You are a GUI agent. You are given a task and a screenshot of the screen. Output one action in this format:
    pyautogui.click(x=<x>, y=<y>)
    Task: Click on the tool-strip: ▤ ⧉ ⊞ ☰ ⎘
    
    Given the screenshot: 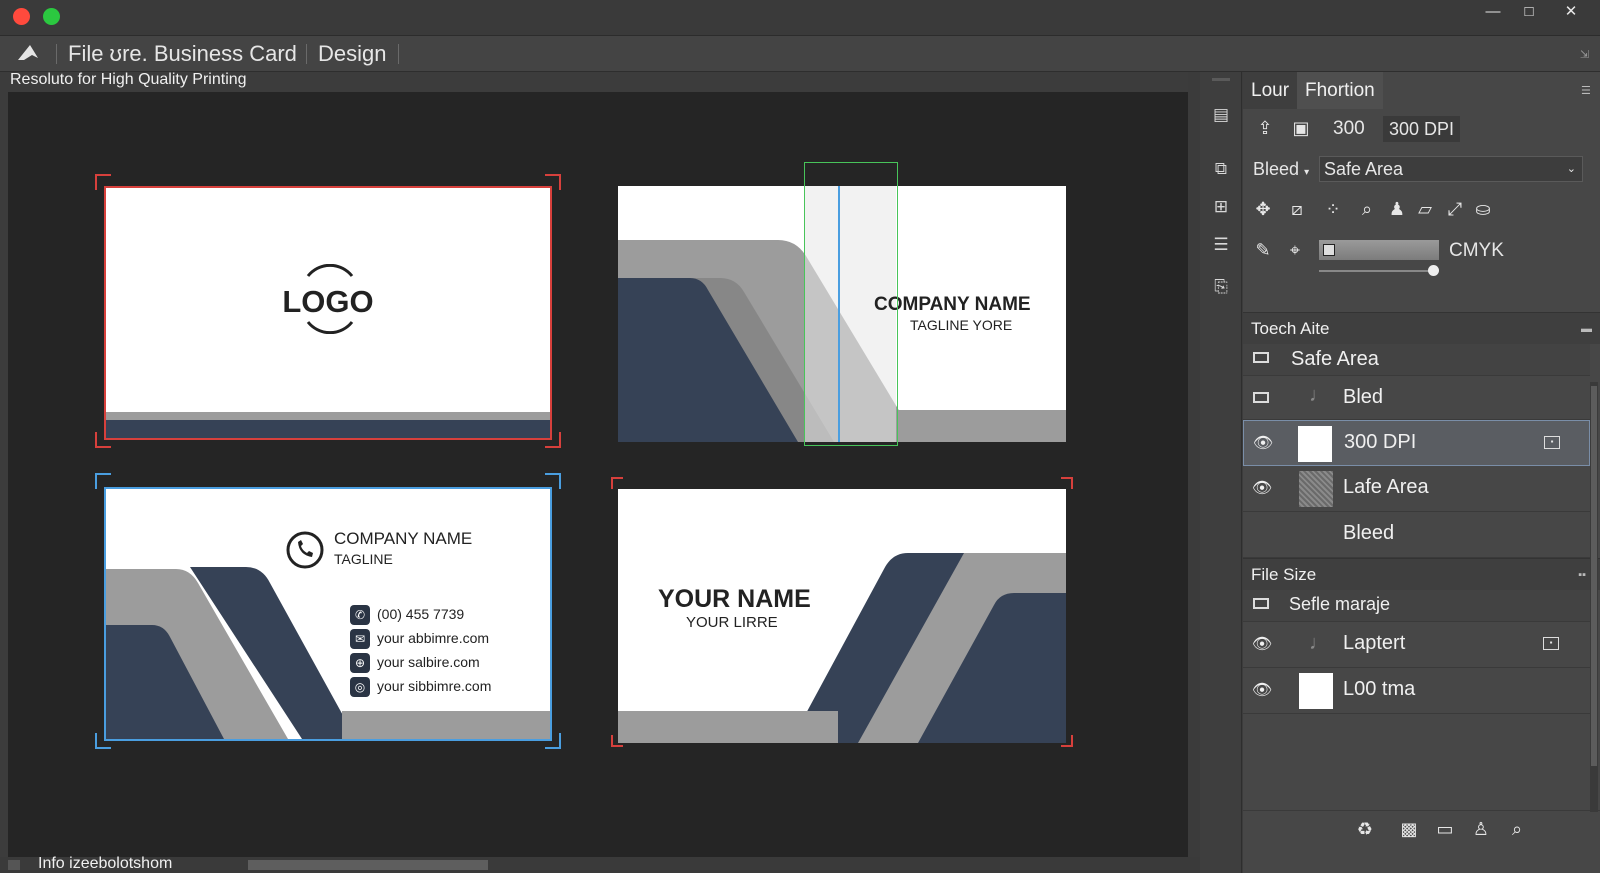 What is the action you would take?
    pyautogui.click(x=1221, y=472)
    